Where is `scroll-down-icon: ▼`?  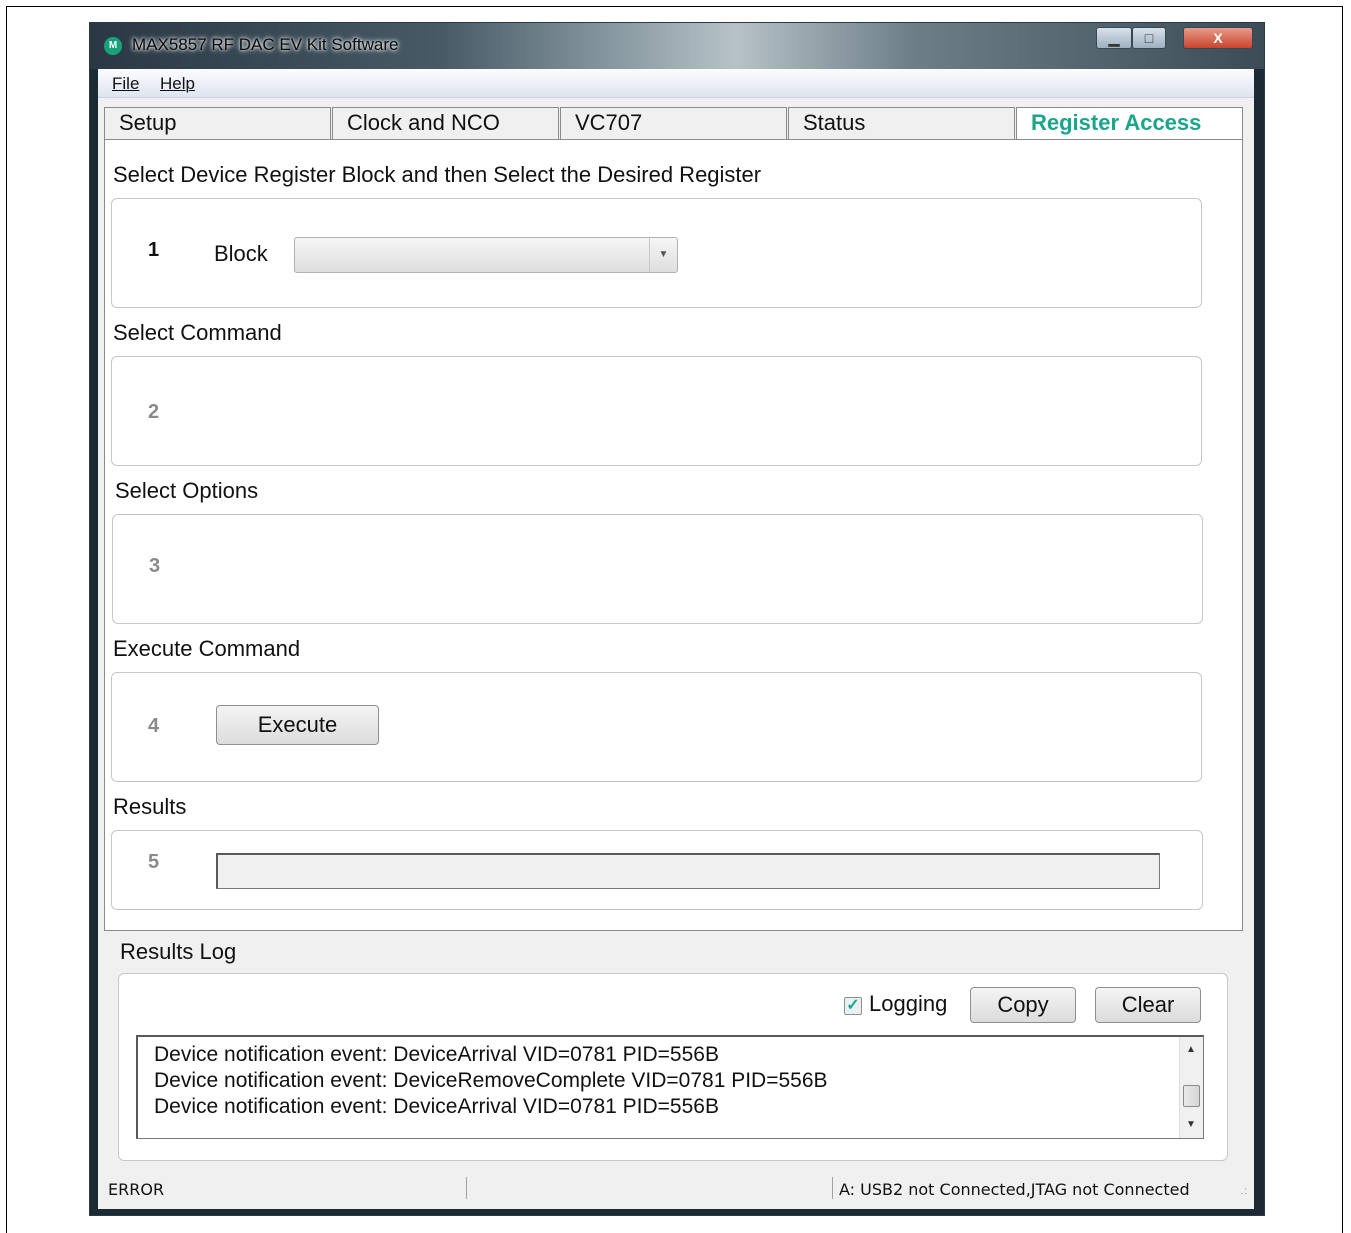
scroll-down-icon: ▼ is located at coordinates (1191, 1125).